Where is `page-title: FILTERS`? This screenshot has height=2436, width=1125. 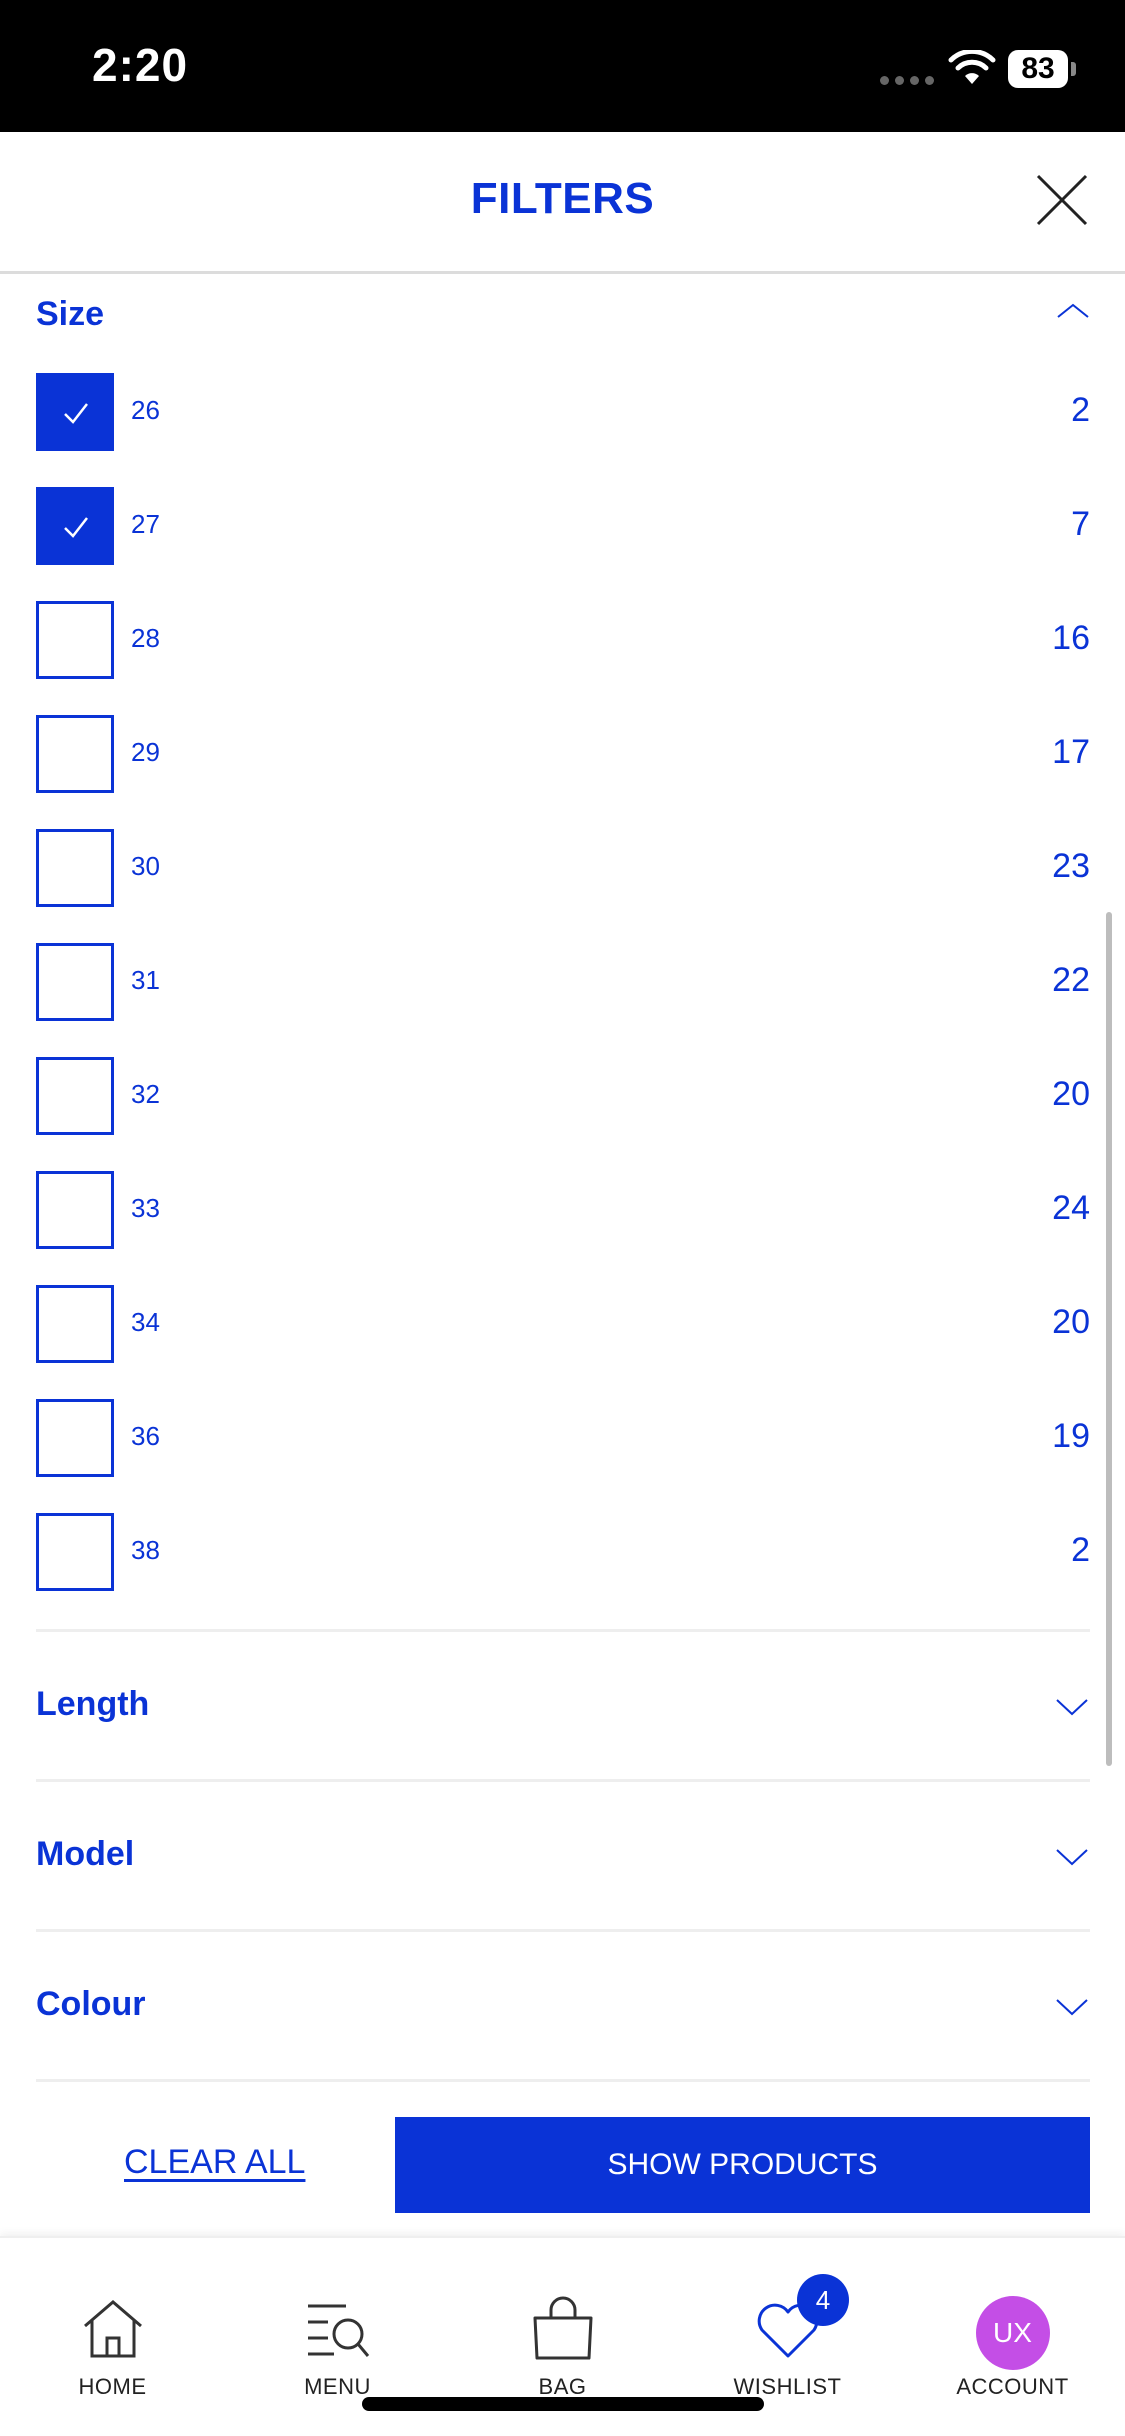 page-title: FILTERS is located at coordinates (562, 198).